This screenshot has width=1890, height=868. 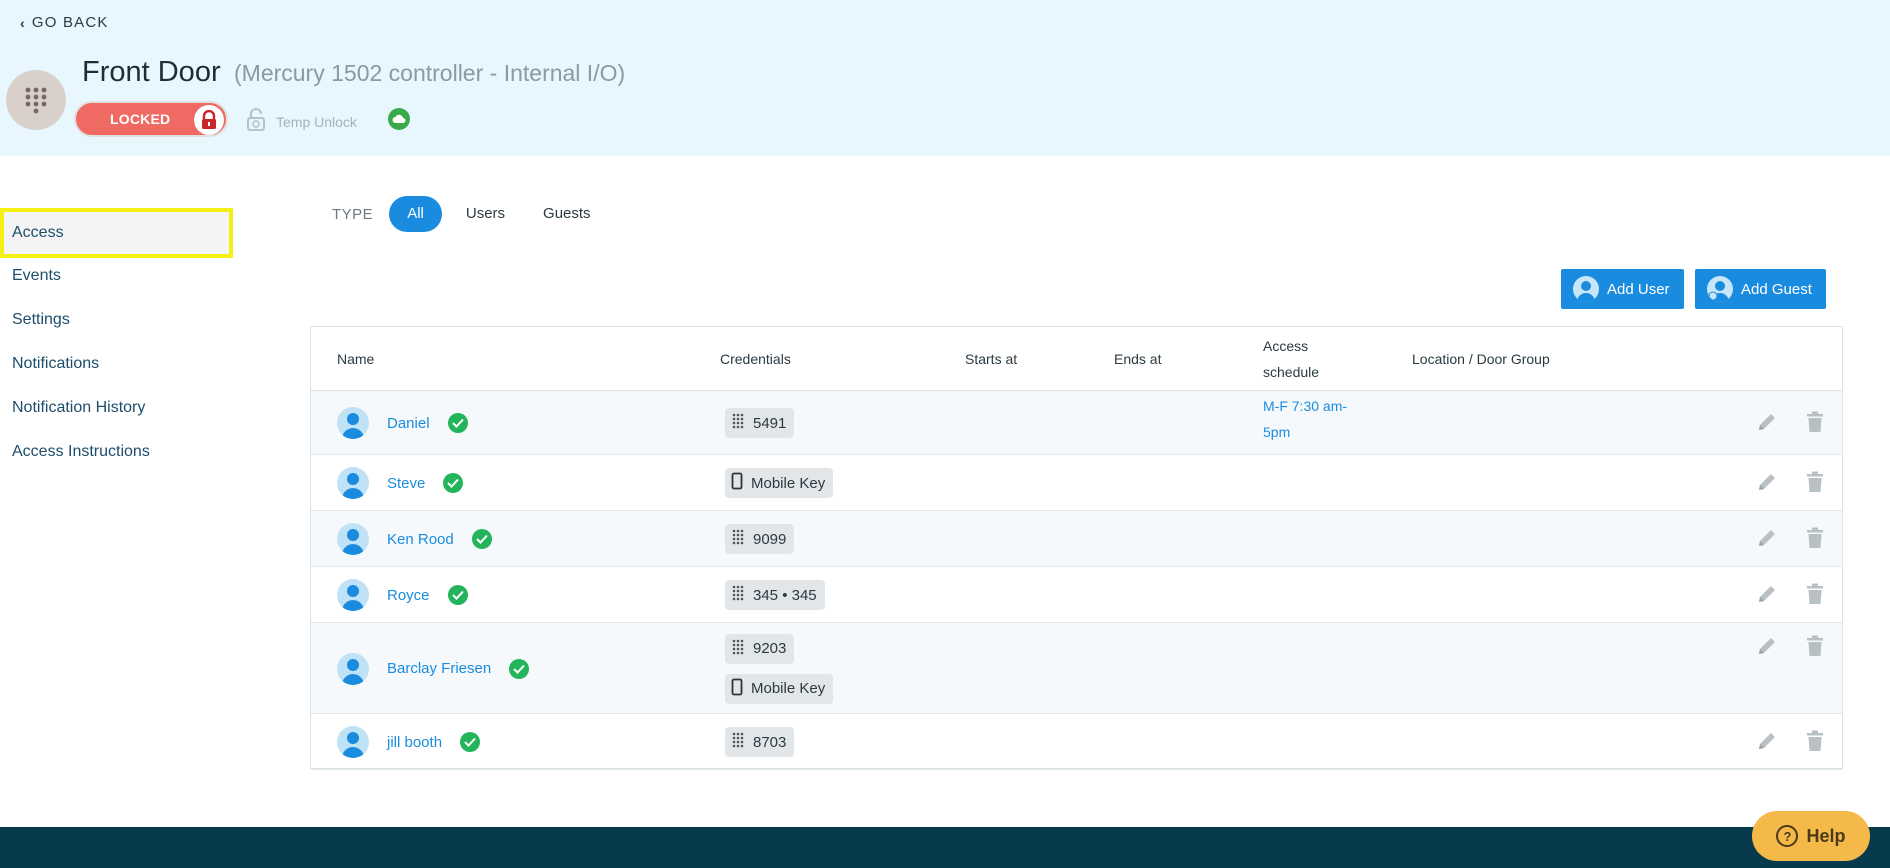 I want to click on user-name-cell: Ken Rood, so click(x=414, y=539).